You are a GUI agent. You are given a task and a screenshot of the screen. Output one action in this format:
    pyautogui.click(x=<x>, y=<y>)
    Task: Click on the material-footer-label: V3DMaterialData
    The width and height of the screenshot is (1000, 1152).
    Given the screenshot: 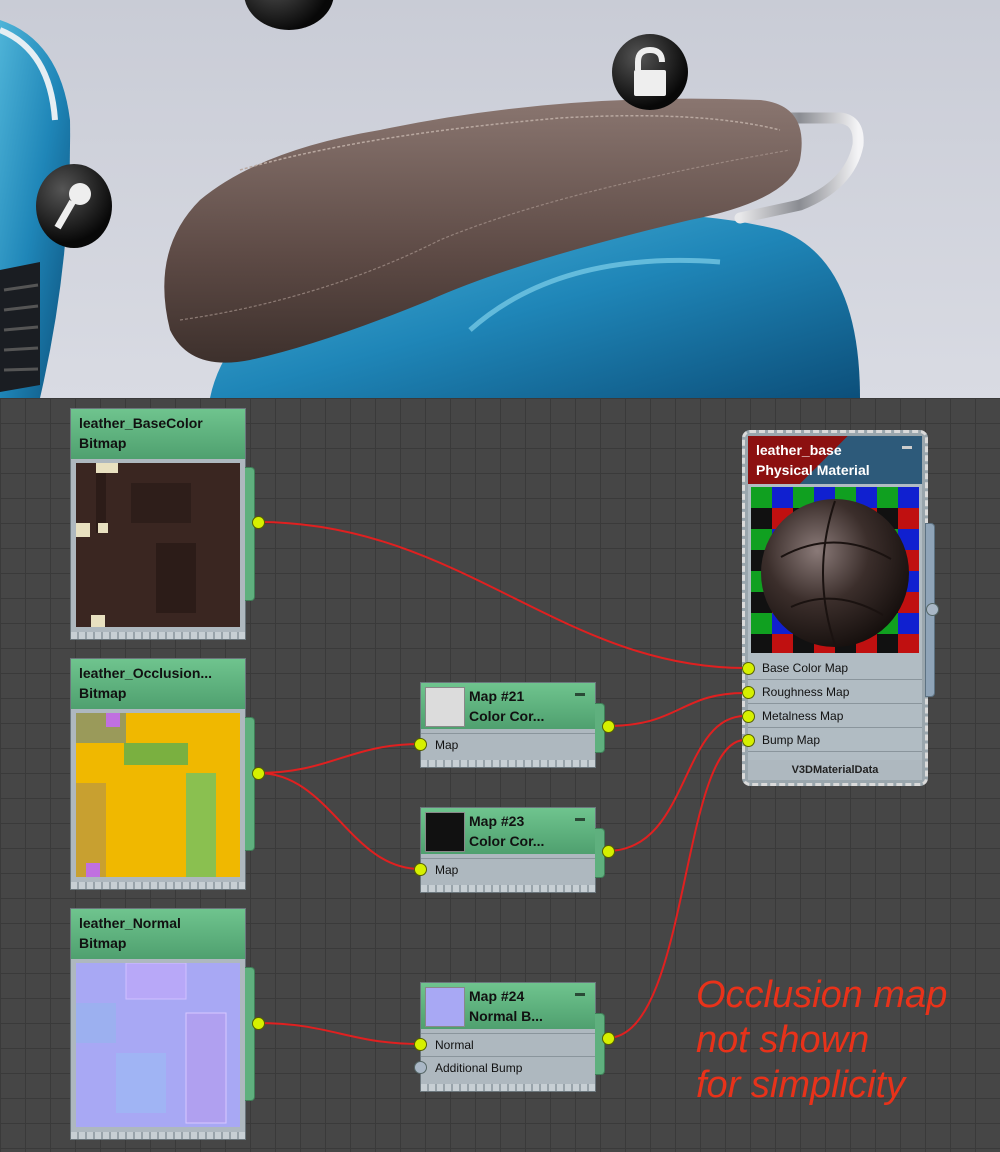 What is the action you would take?
    pyautogui.click(x=835, y=770)
    